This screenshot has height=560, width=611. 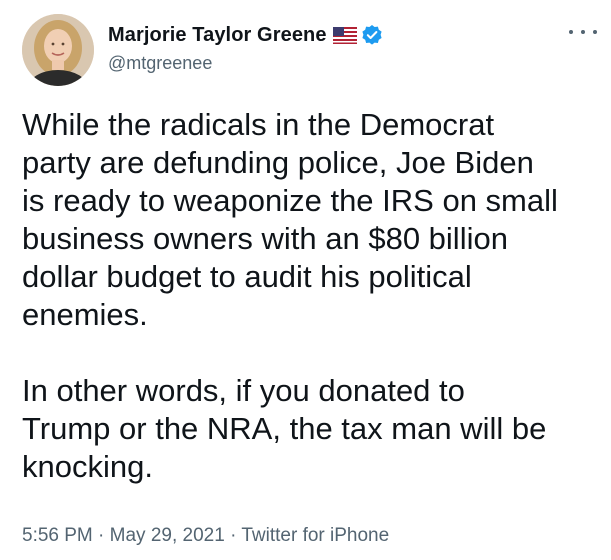 I want to click on avatar-image, so click(x=58, y=50).